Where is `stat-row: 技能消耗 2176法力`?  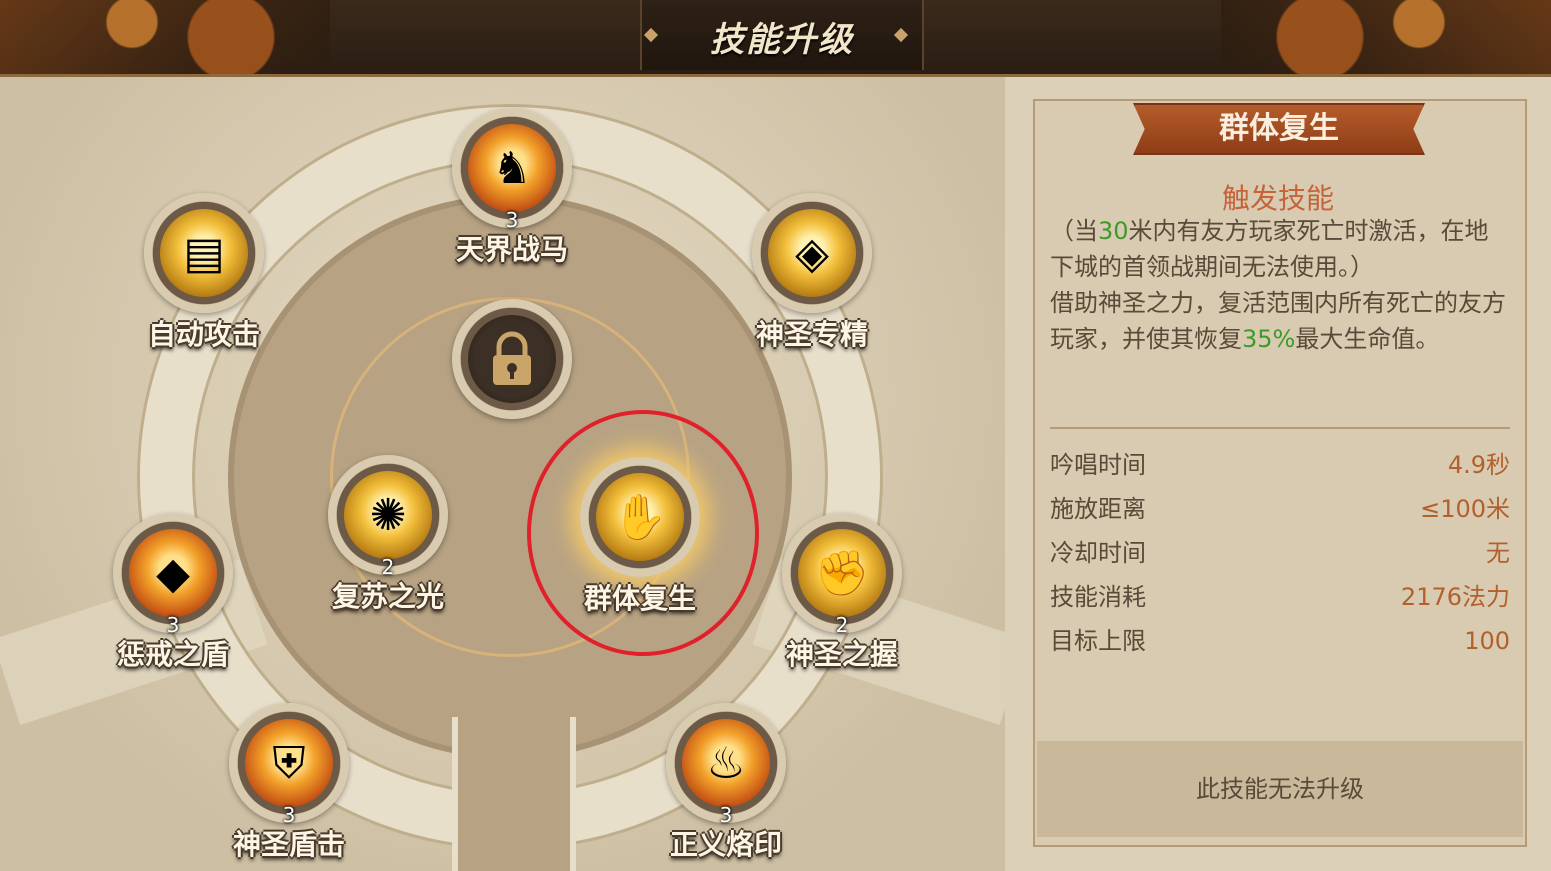 stat-row: 技能消耗 2176法力 is located at coordinates (1280, 597).